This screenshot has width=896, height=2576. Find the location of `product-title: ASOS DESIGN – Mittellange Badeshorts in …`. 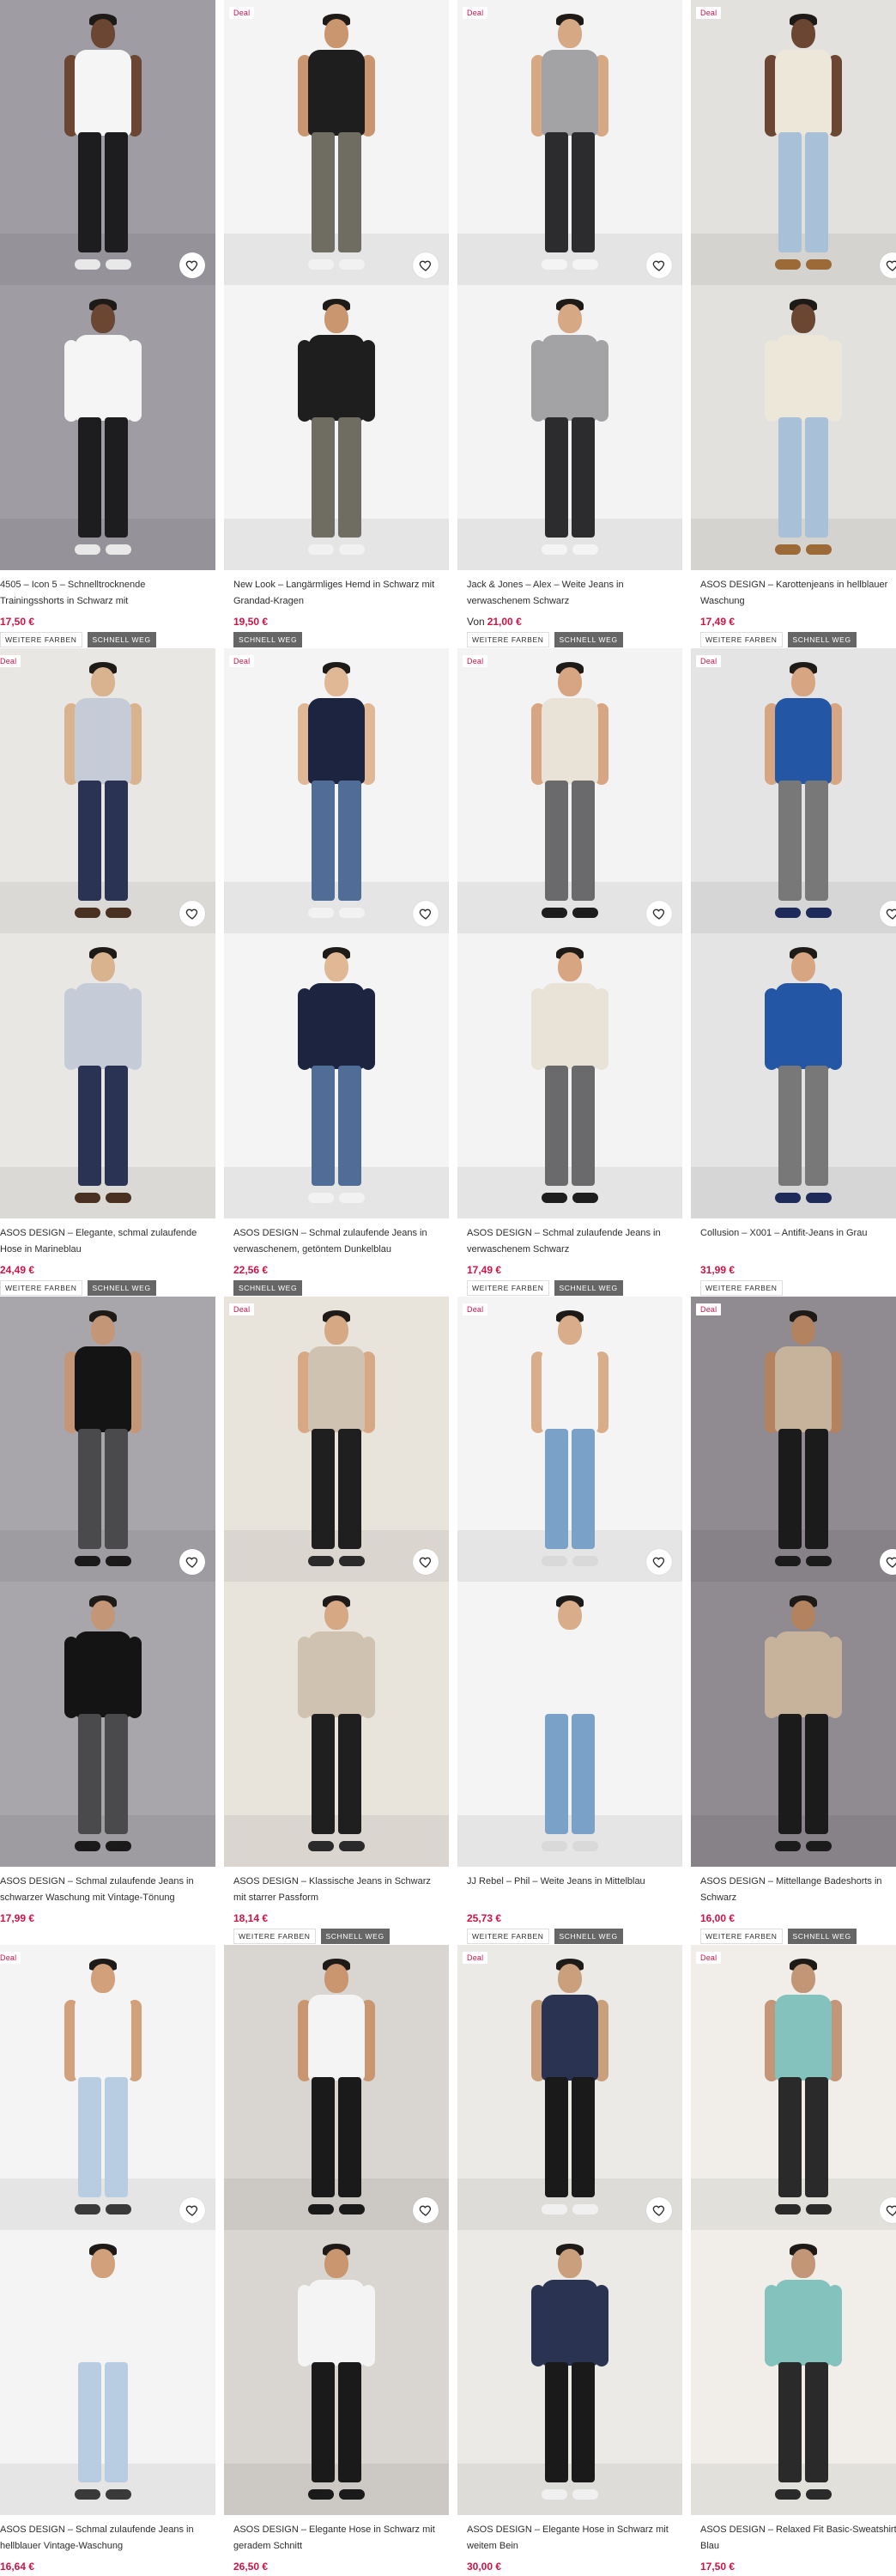

product-title: ASOS DESIGN – Mittellange Badeshorts in … is located at coordinates (798, 1890).